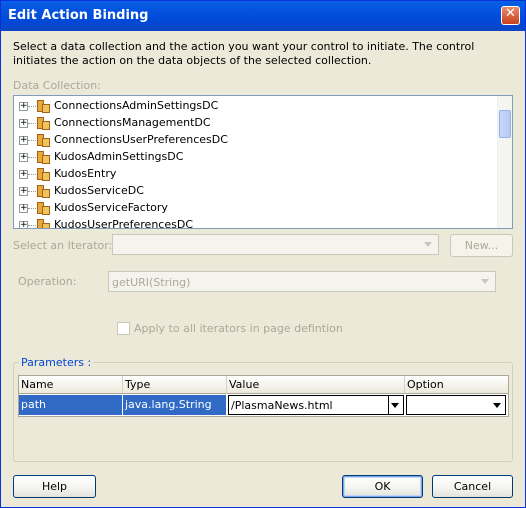 The height and width of the screenshot is (508, 526). What do you see at coordinates (505, 124) in the screenshot?
I see `scrollbar-thumb` at bounding box center [505, 124].